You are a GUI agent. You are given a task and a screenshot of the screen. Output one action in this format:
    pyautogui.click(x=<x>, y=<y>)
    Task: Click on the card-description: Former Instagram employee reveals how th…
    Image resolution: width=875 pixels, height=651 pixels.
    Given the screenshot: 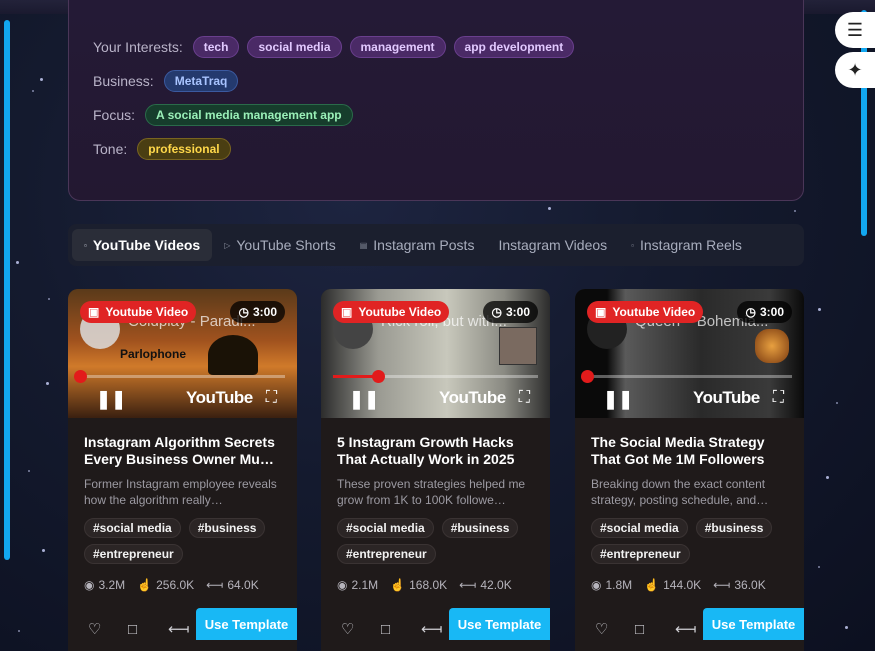 What is the action you would take?
    pyautogui.click(x=180, y=492)
    